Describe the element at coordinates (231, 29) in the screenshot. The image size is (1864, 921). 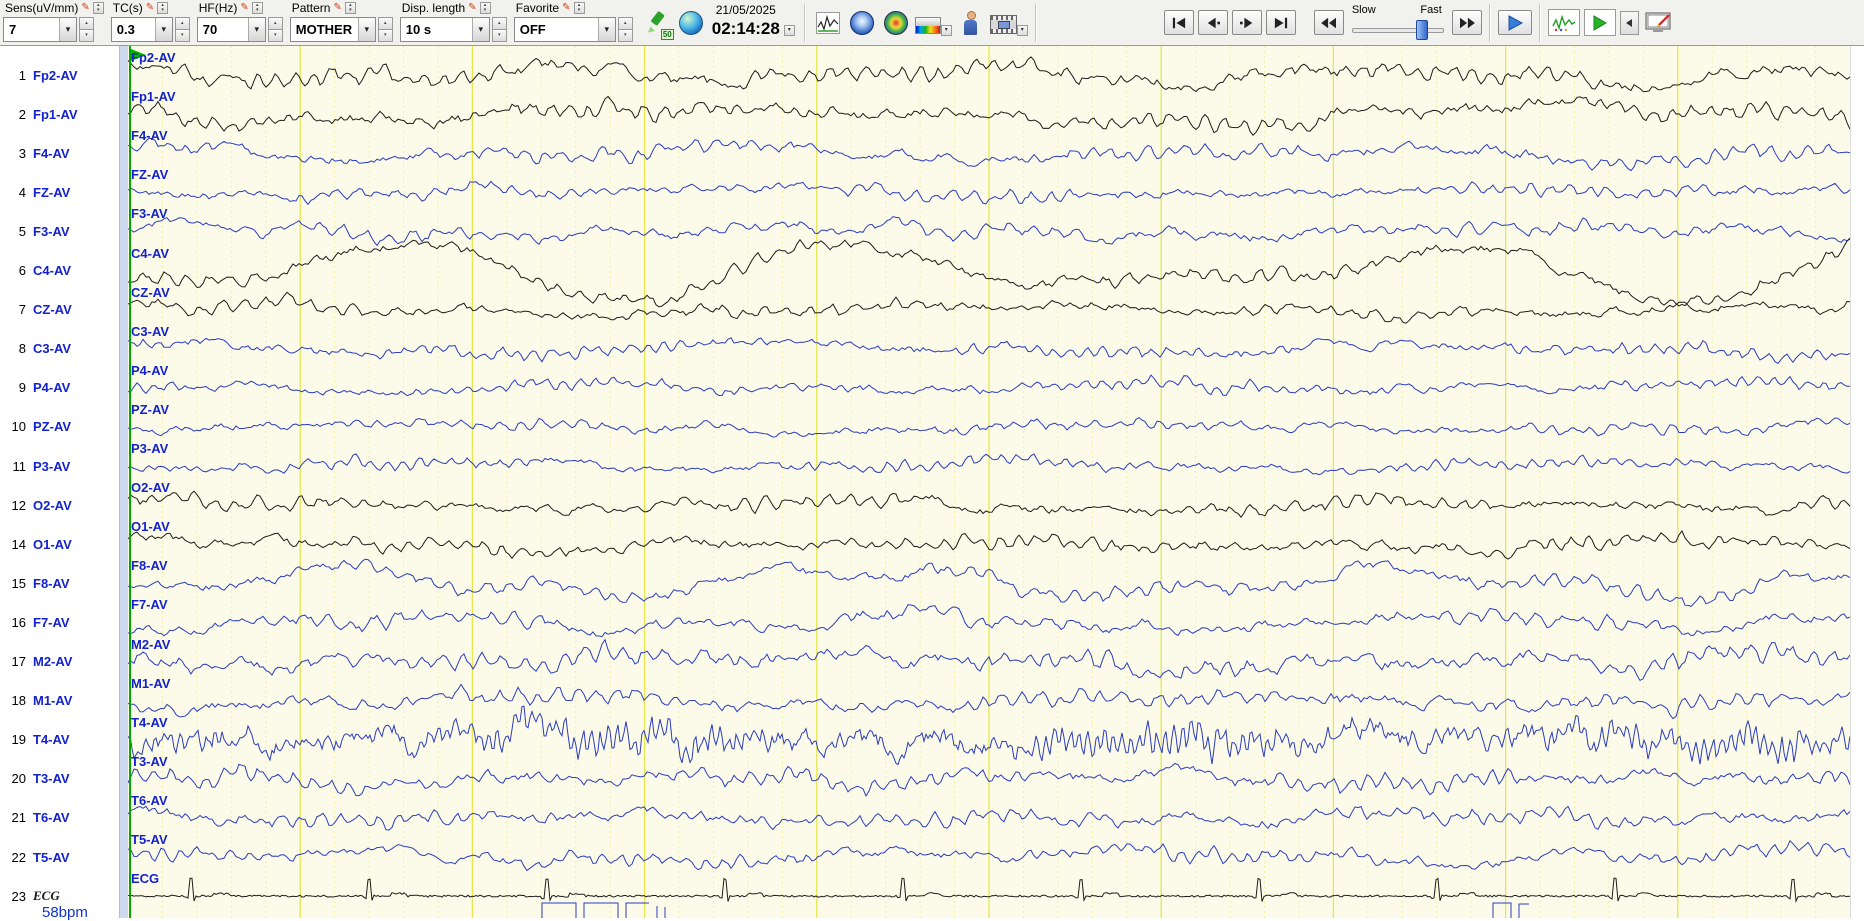
I see `combobox: 70 ▾` at that location.